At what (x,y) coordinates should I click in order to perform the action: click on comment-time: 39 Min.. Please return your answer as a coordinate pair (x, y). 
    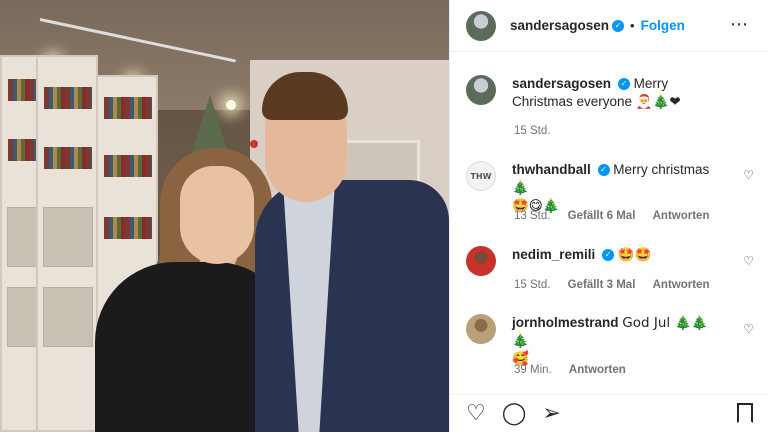
    Looking at the image, I should click on (533, 370).